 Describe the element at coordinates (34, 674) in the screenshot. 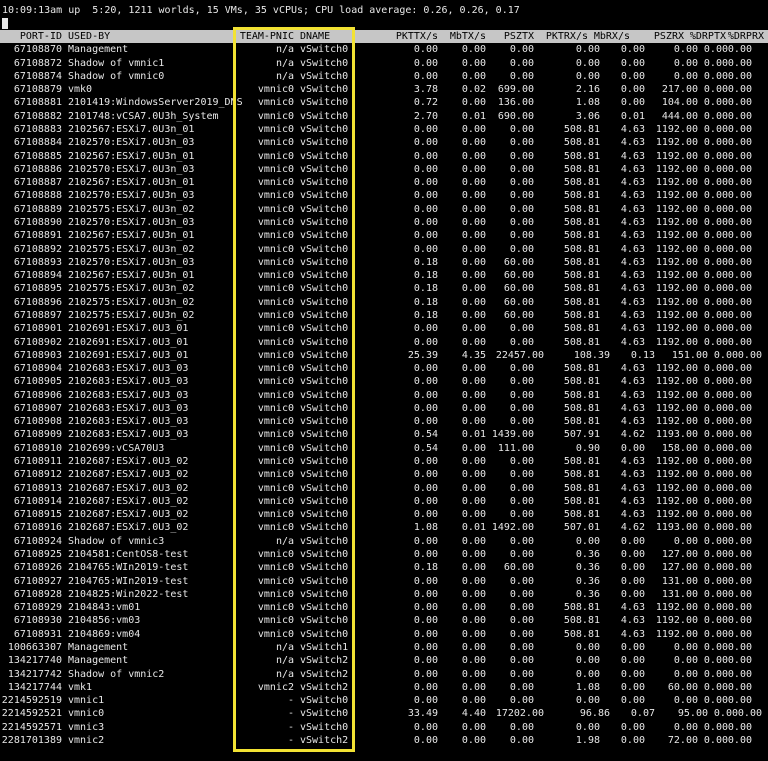

I see `cell-port: 134217742` at that location.